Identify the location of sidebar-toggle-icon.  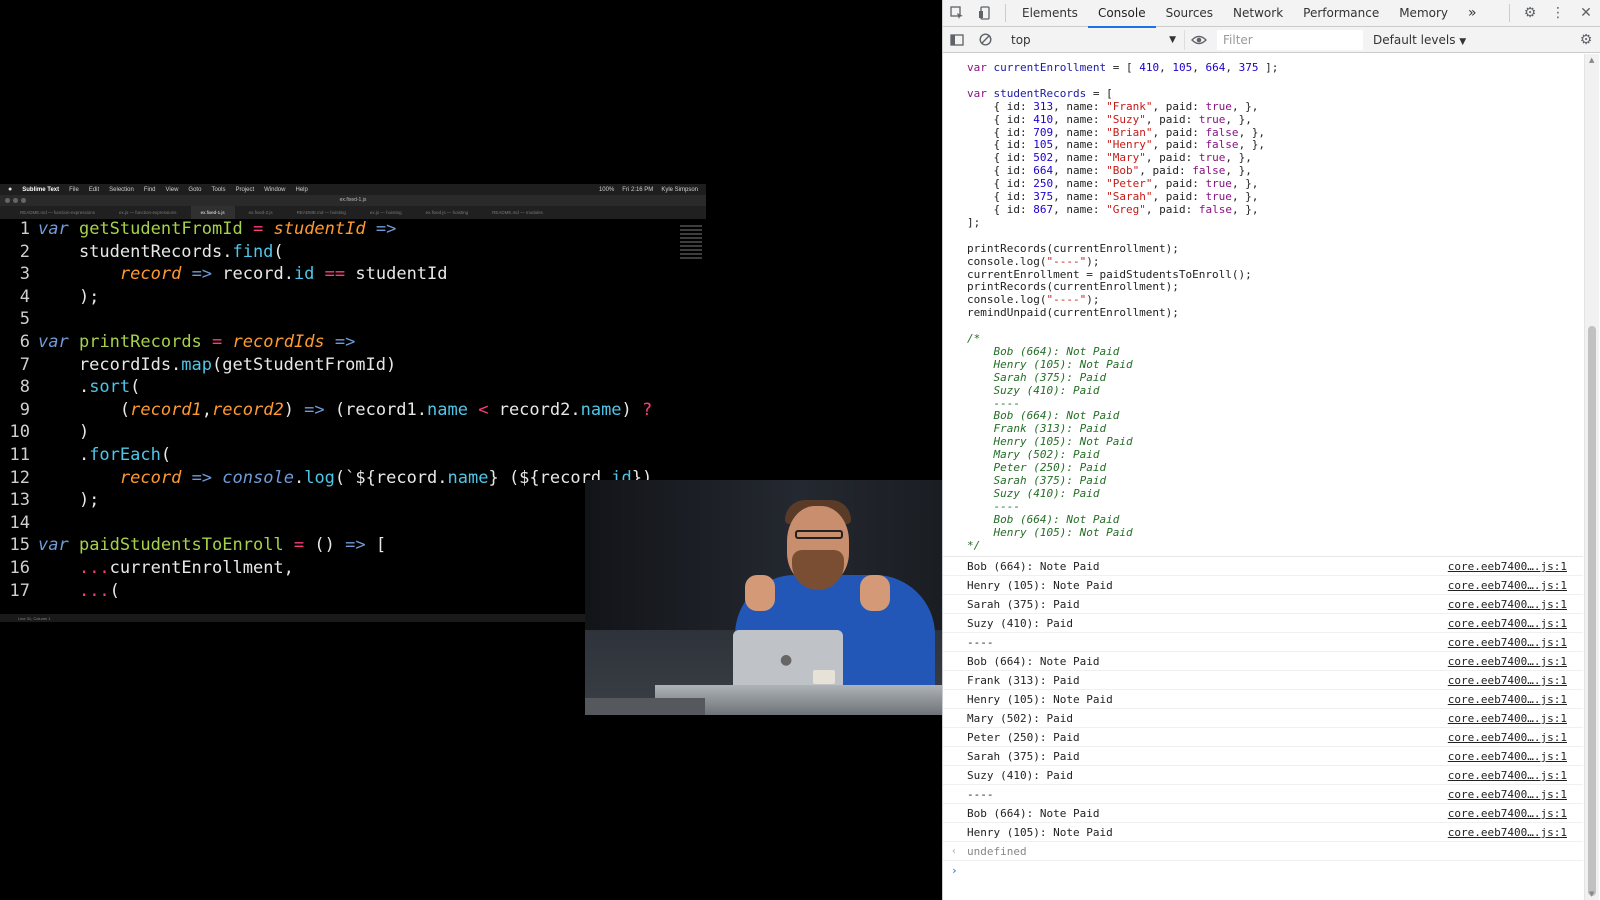
(957, 40).